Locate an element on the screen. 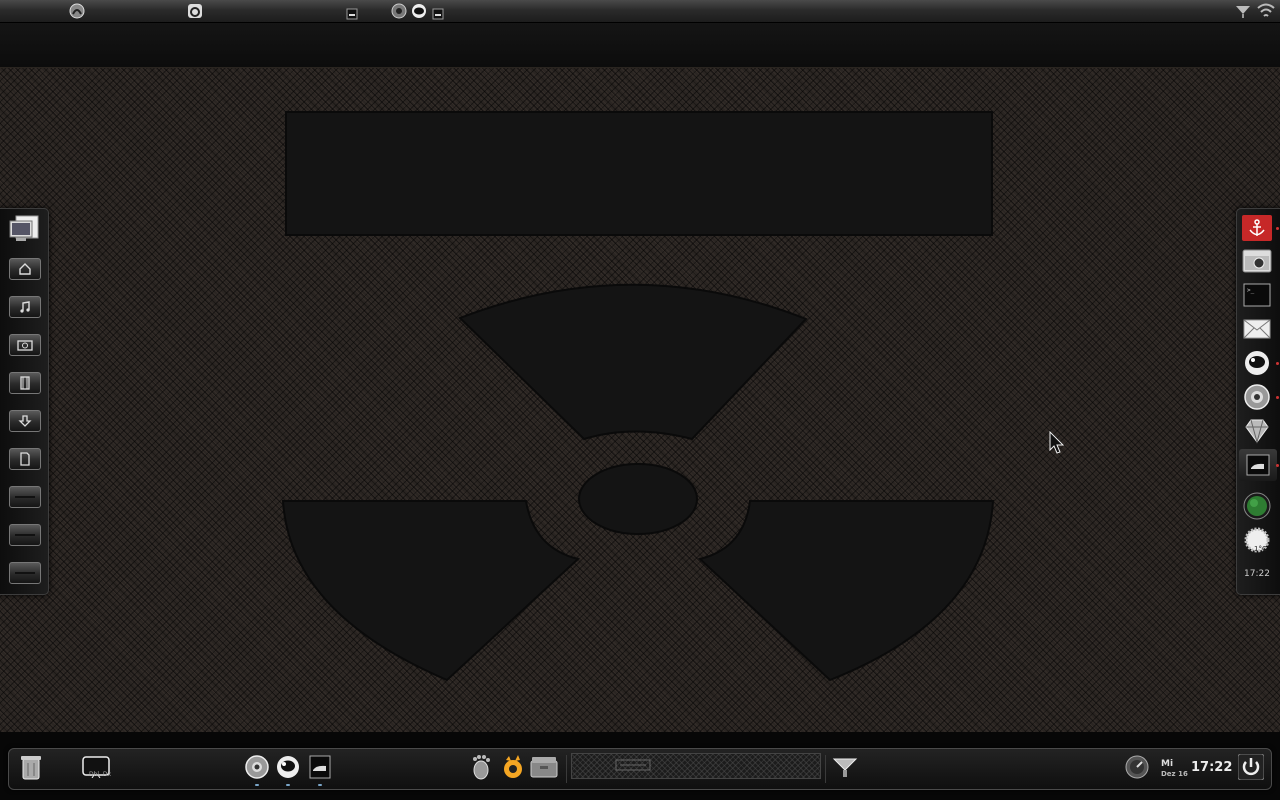 Image resolution: width=1280 pixels, height=800 pixels. camera-icon is located at coordinates (1257, 261).